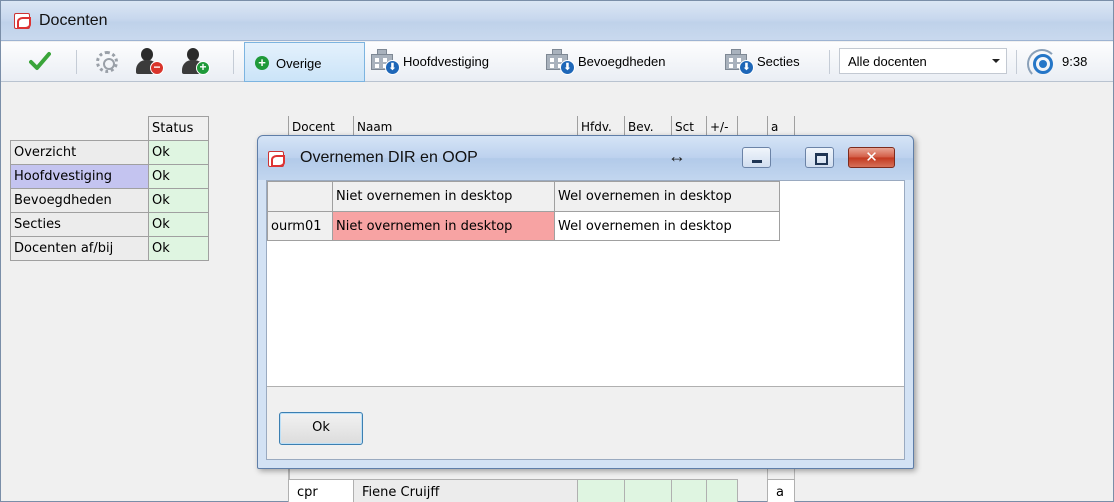  Describe the element at coordinates (648, 126) in the screenshot. I see `column-header-bev: Bev.` at that location.